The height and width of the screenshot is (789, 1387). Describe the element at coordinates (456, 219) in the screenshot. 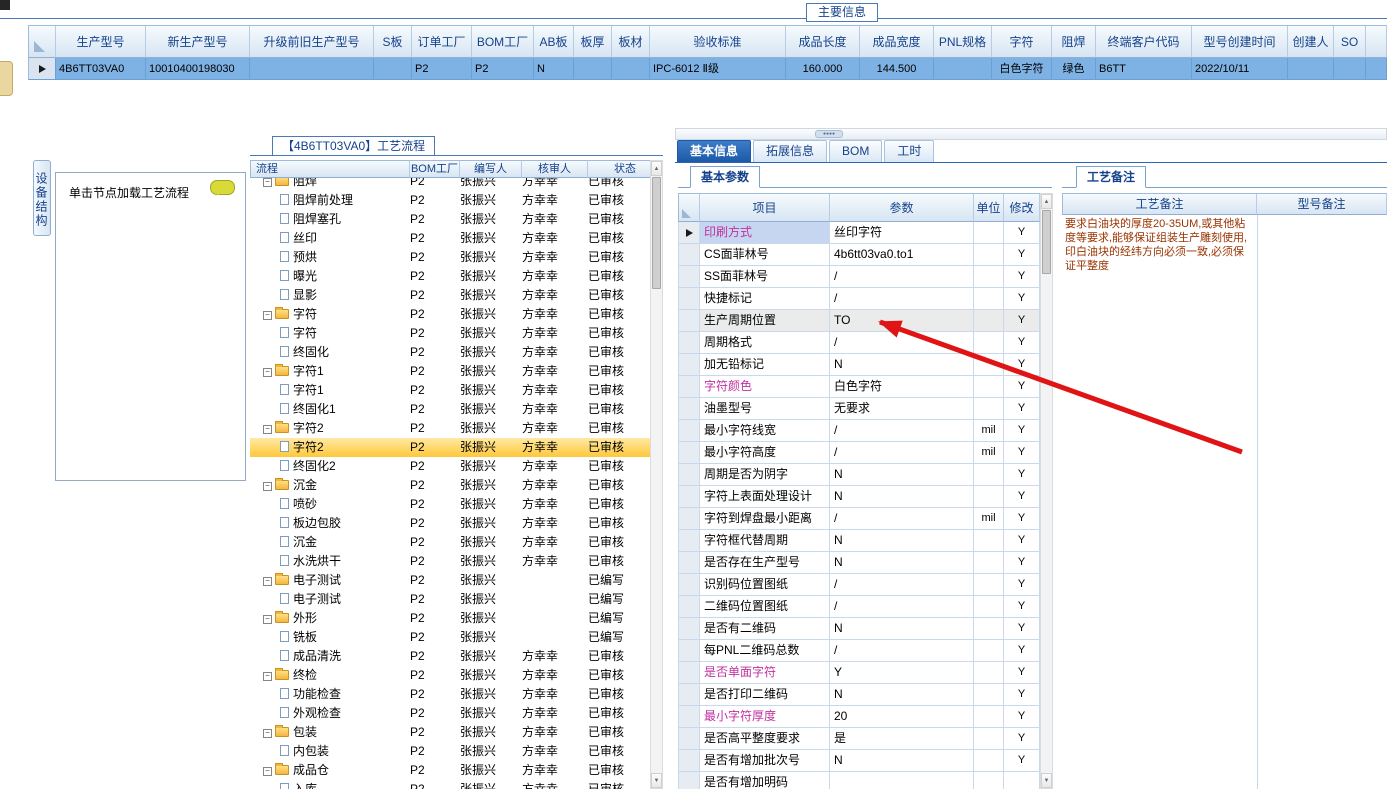

I see `tree-row: 阻焊塞孔 P2 张振兴 方幸幸 已审核` at that location.